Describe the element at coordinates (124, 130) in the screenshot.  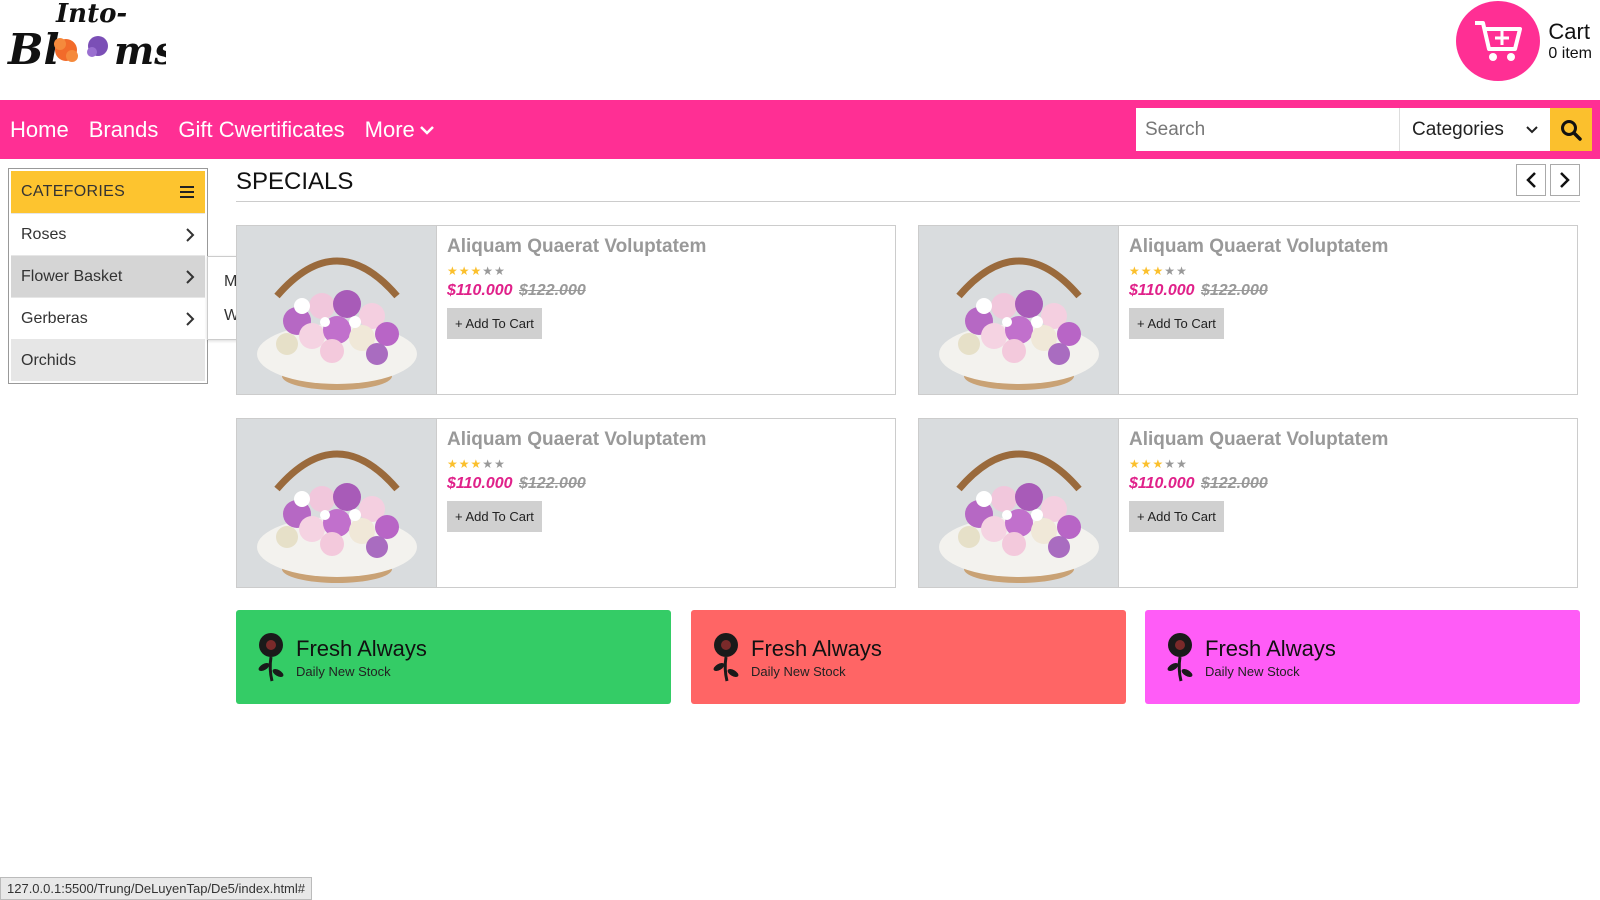
I see `nav-brands: Brands` at that location.